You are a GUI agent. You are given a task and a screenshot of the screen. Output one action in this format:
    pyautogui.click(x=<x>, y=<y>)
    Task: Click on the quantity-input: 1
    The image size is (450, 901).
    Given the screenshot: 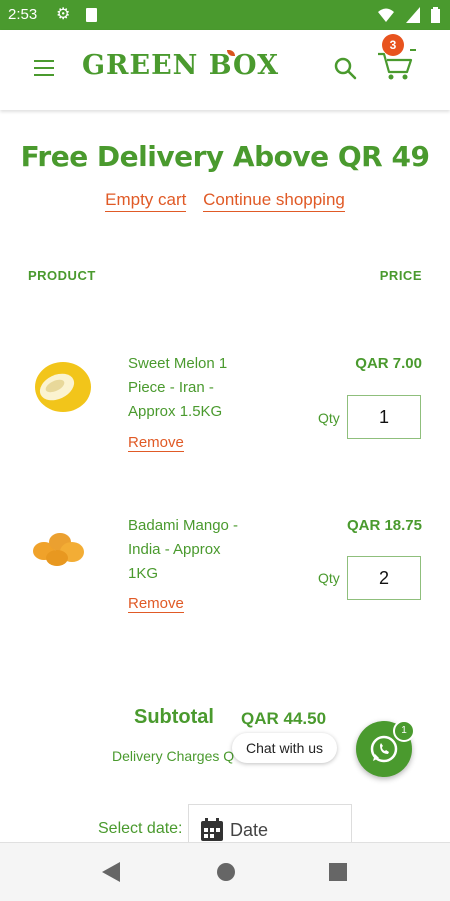 What is the action you would take?
    pyautogui.click(x=384, y=417)
    